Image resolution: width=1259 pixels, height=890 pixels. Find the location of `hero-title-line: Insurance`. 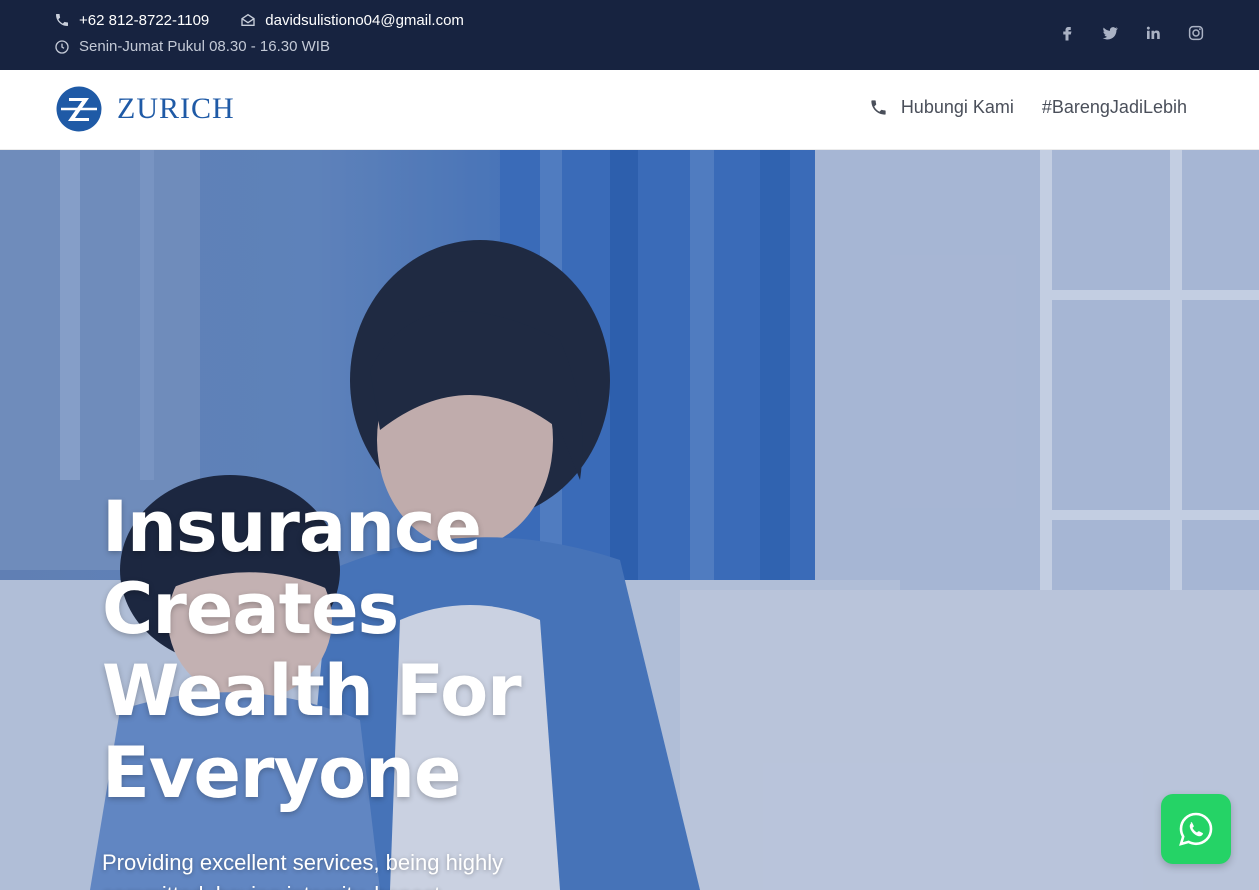

hero-title-line: Insurance is located at coordinates (292, 527).